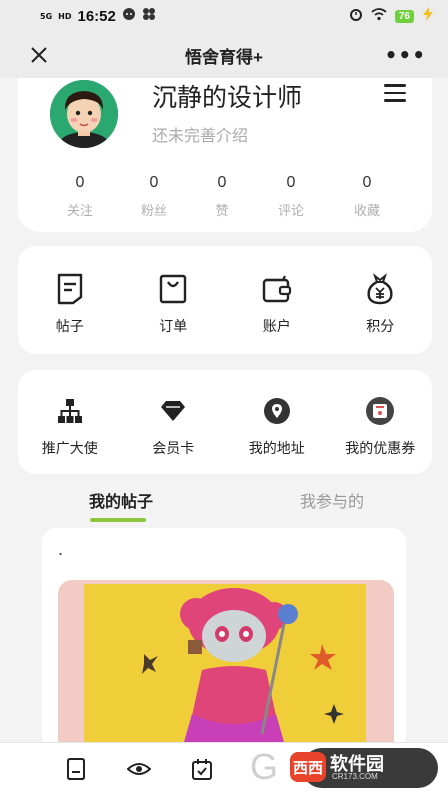 The image size is (448, 796). What do you see at coordinates (380, 411) in the screenshot?
I see `coupon-icon` at bounding box center [380, 411].